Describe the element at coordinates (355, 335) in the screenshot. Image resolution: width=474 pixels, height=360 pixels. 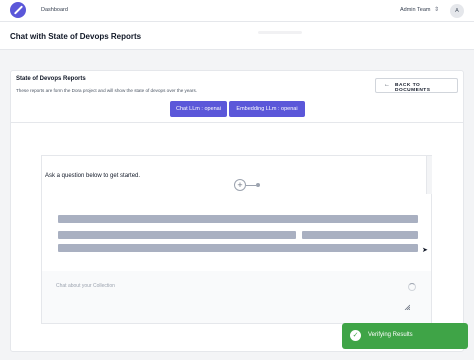
I see `check-circle-icon: ✓` at that location.